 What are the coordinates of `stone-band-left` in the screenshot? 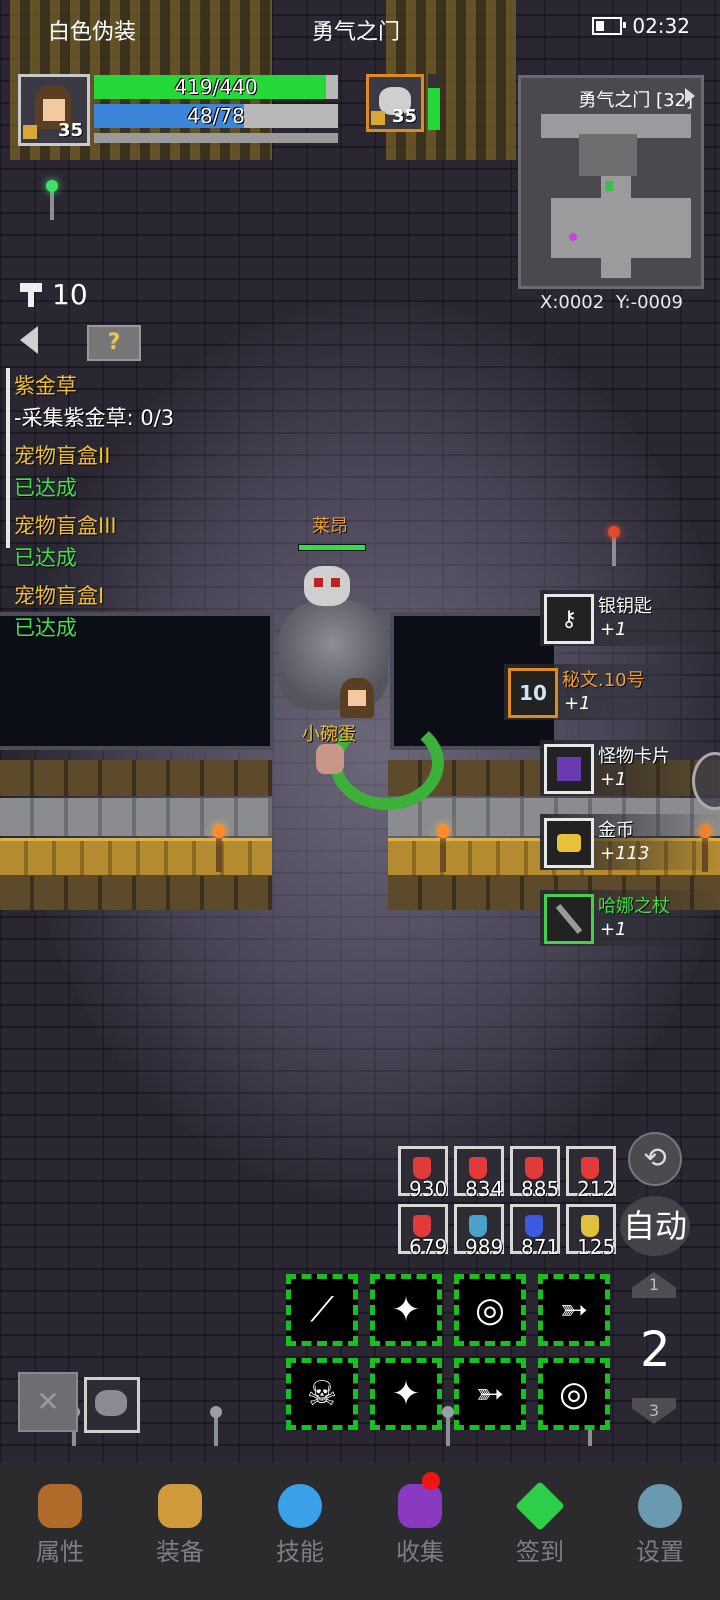 It's located at (136, 817).